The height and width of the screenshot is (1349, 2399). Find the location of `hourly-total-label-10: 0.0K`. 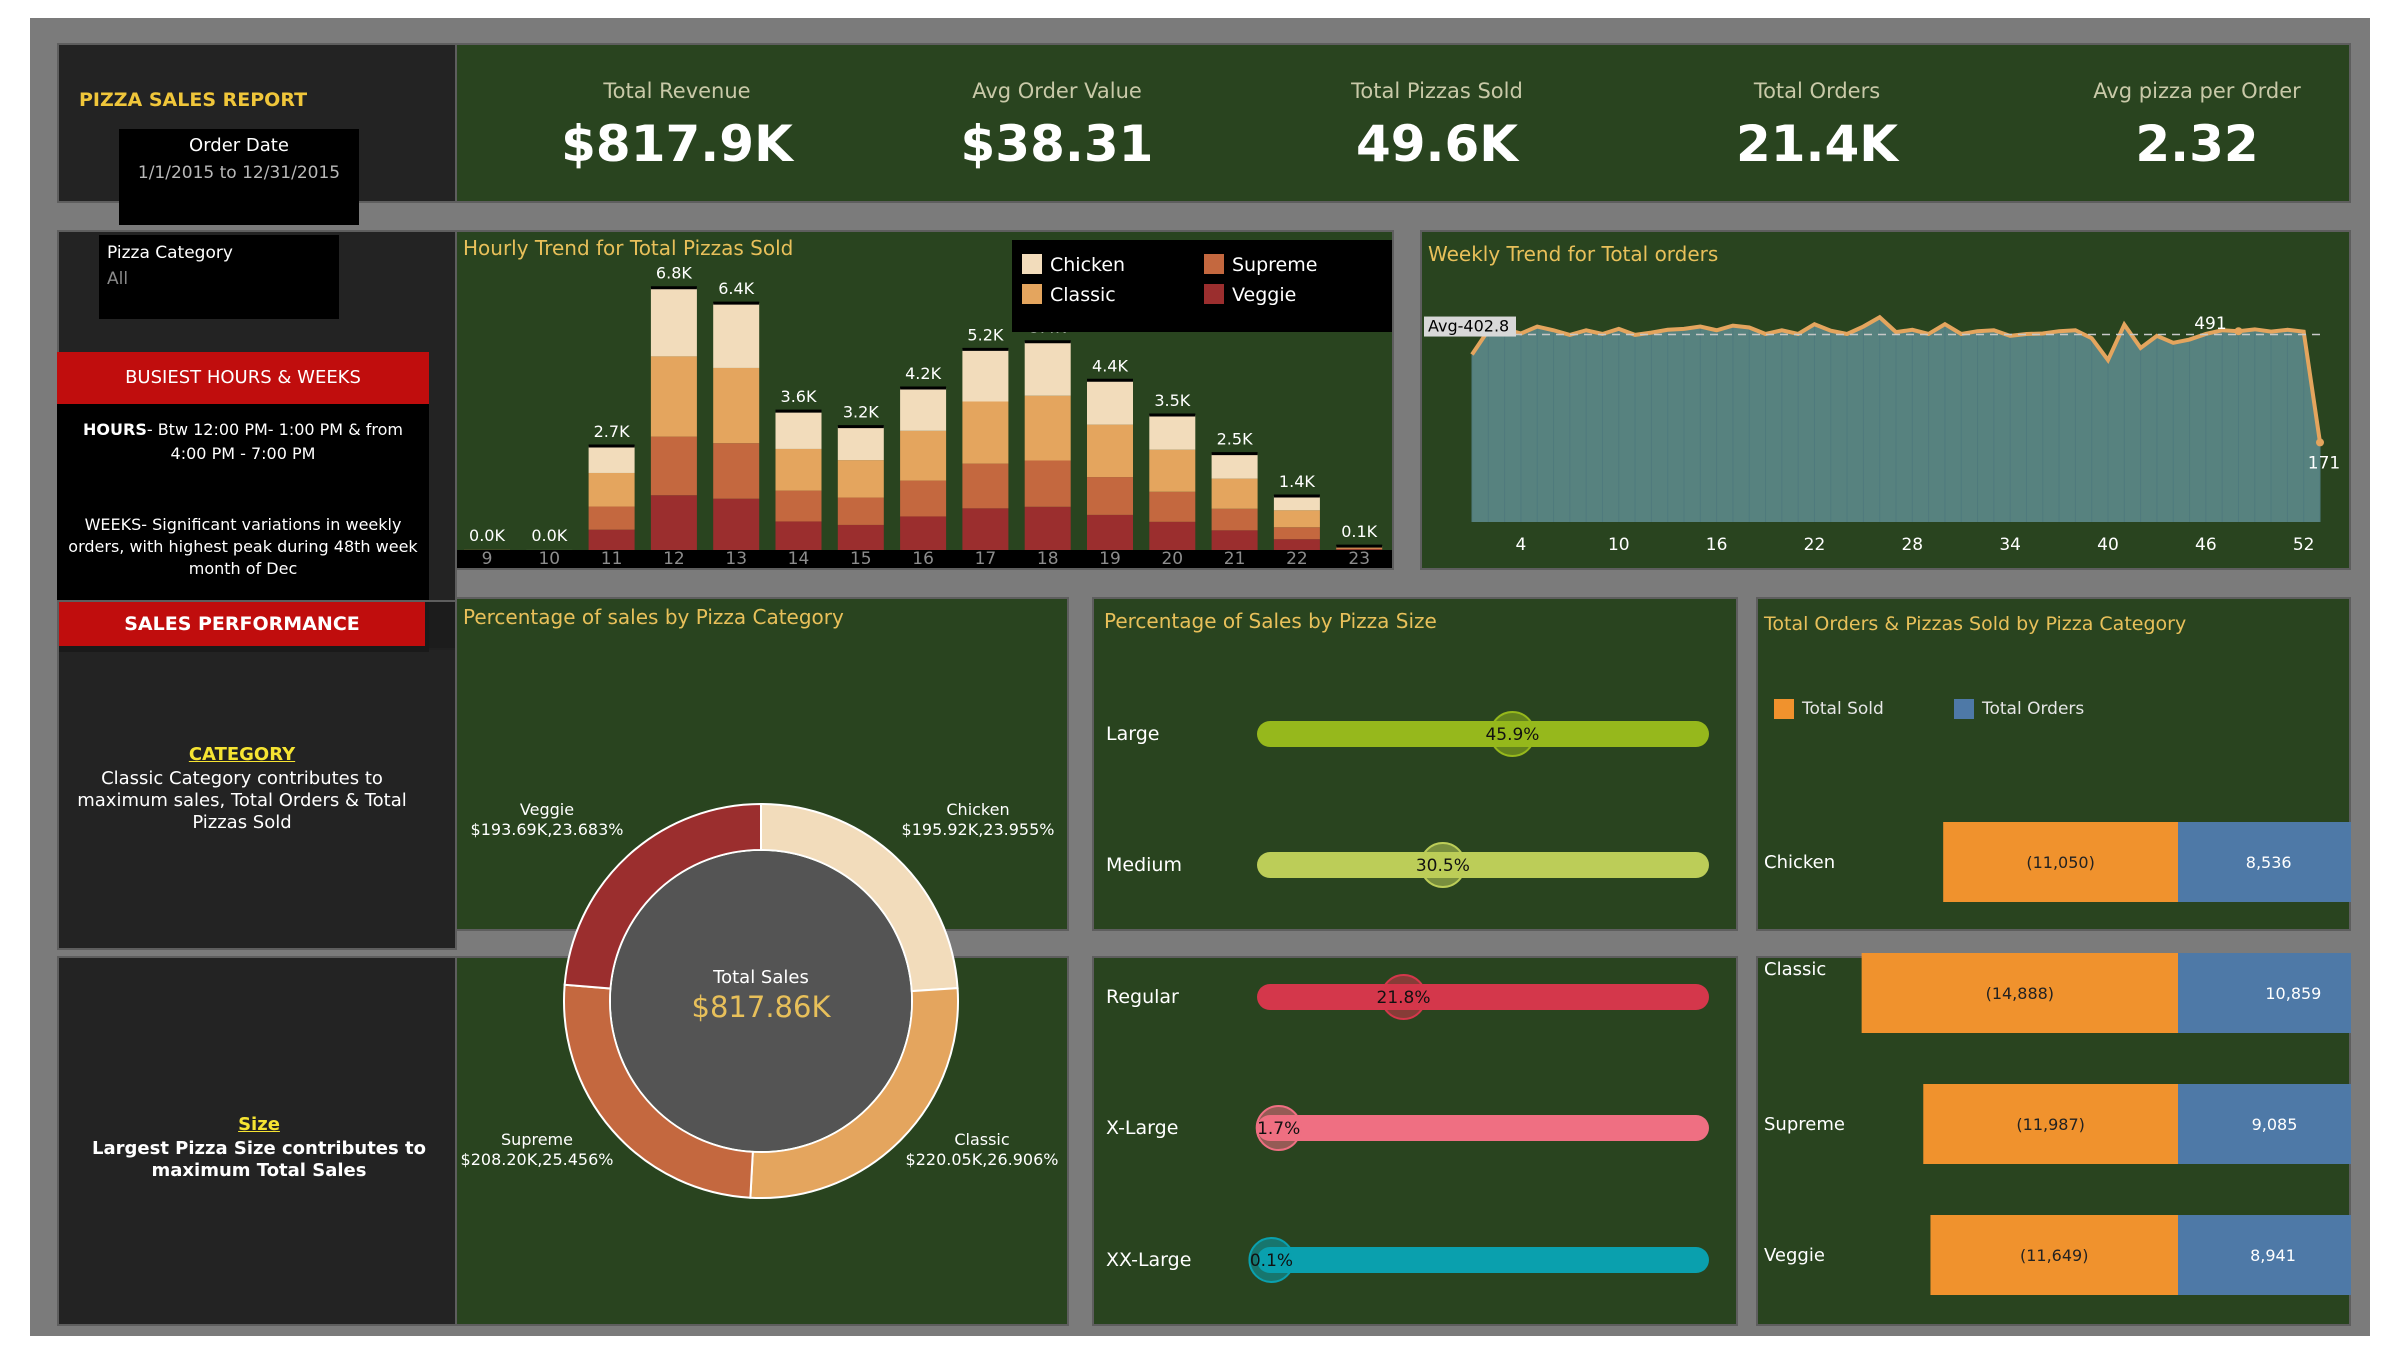

hourly-total-label-10: 0.0K is located at coordinates (549, 535).